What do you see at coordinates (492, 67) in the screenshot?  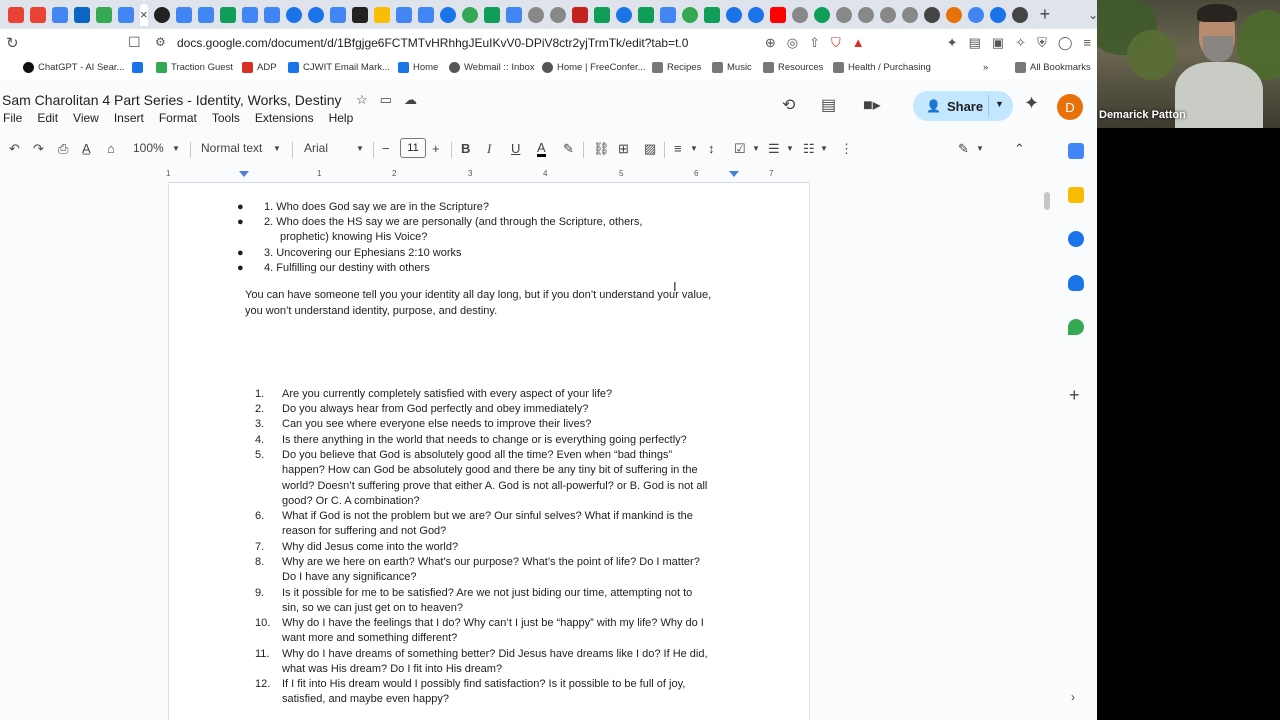 I see `bookmark-item: Webmail :: Inbox` at bounding box center [492, 67].